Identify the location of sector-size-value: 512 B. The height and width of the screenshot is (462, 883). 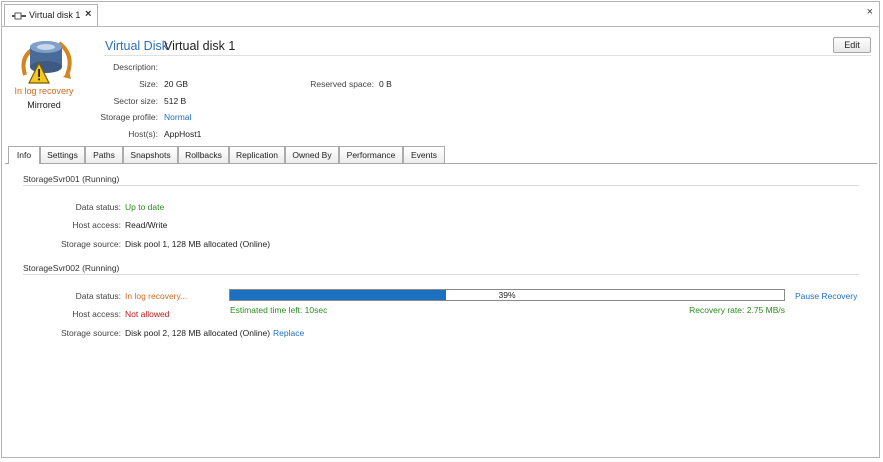
(175, 101).